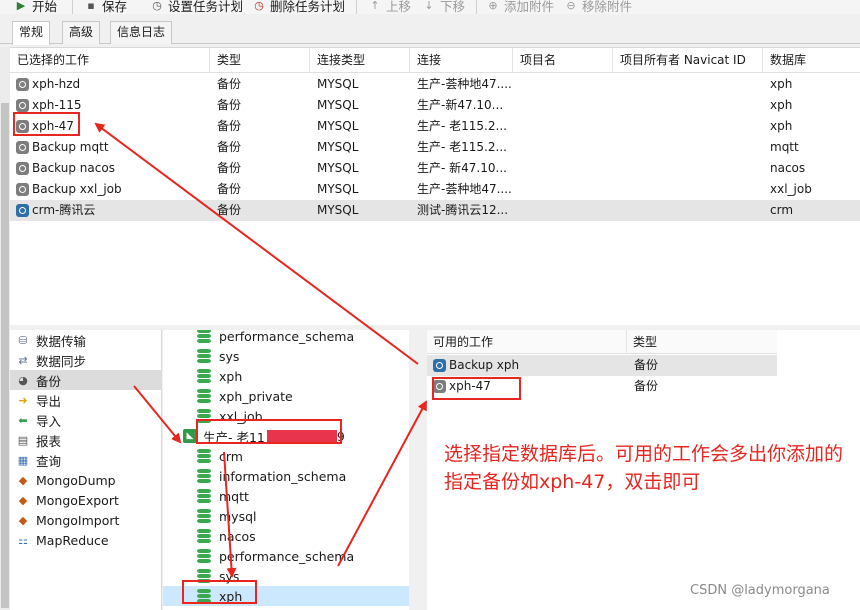  I want to click on scrollbar-thumb, so click(5, 355).